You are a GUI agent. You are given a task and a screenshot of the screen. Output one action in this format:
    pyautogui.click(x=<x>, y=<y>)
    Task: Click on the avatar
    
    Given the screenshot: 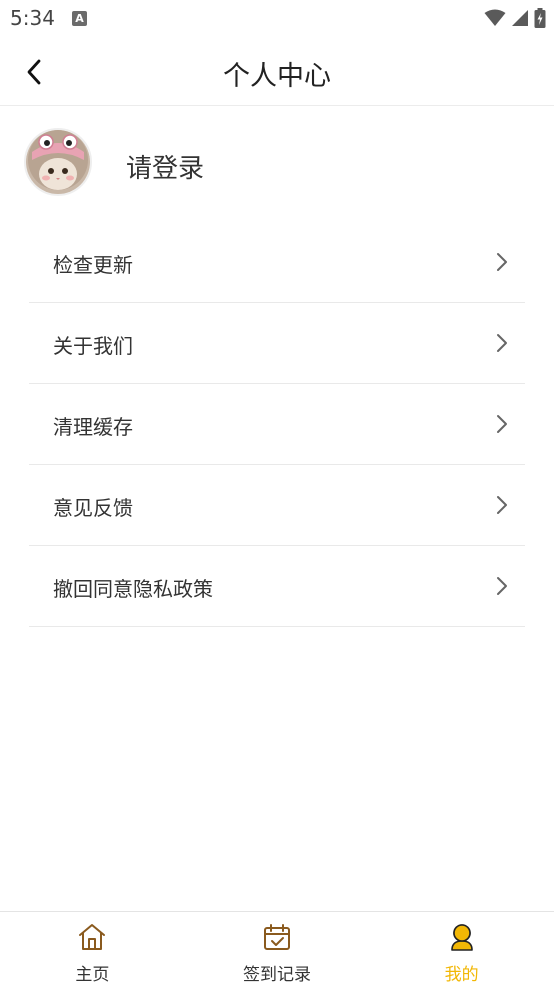 What is the action you would take?
    pyautogui.click(x=58, y=162)
    